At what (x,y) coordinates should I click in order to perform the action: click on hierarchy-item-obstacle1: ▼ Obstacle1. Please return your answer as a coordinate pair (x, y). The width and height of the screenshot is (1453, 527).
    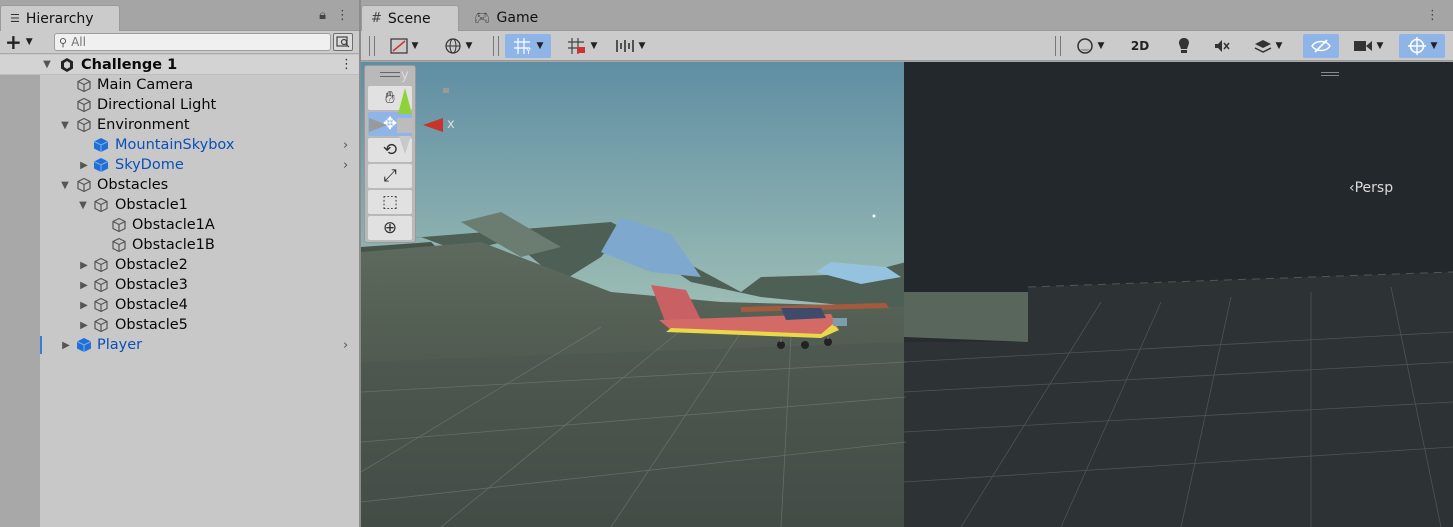
    Looking at the image, I should click on (179, 205).